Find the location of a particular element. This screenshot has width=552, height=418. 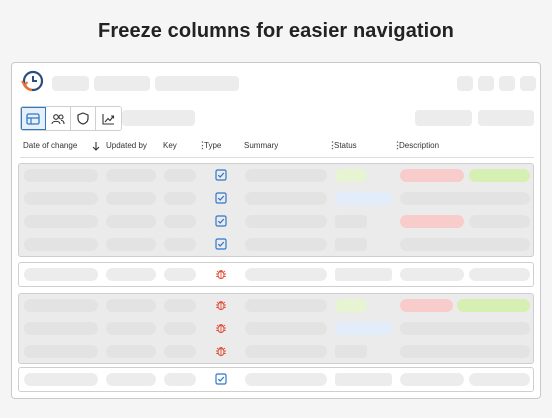

users-view-button is located at coordinates (58, 118).